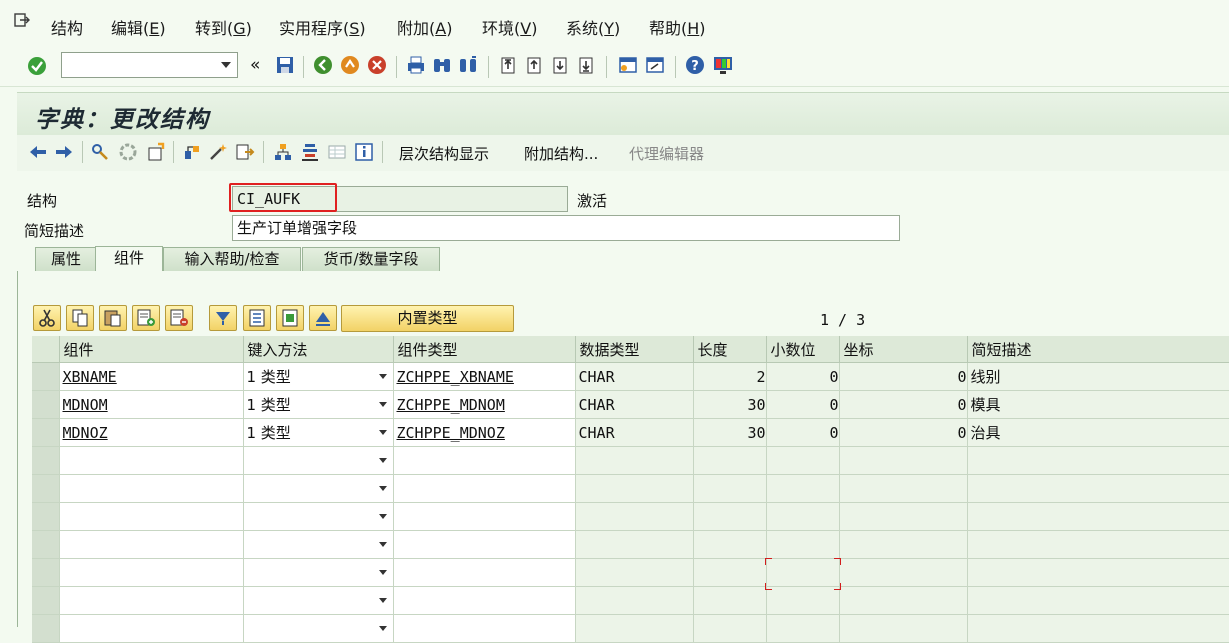 The width and height of the screenshot is (1229, 643). What do you see at coordinates (803, 349) in the screenshot?
I see `column-header: 小数位` at bounding box center [803, 349].